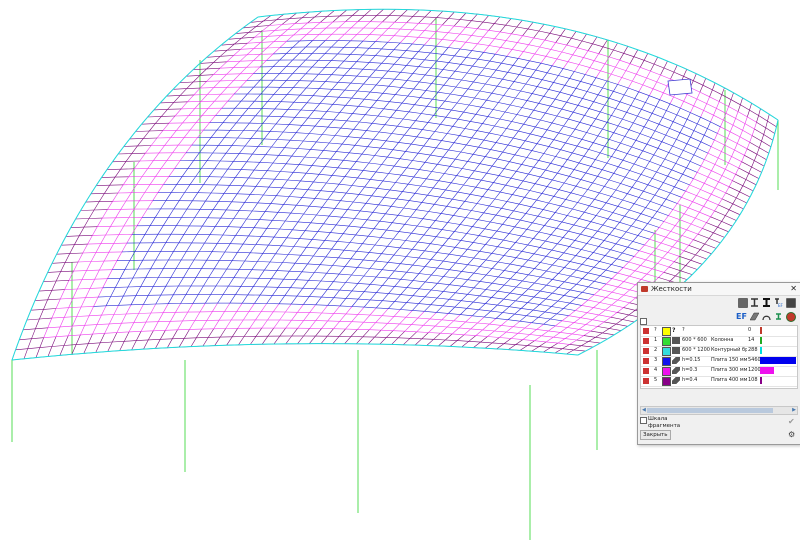 The width and height of the screenshot is (800, 543). I want to click on stiffness-info-icon, so click(778, 316).